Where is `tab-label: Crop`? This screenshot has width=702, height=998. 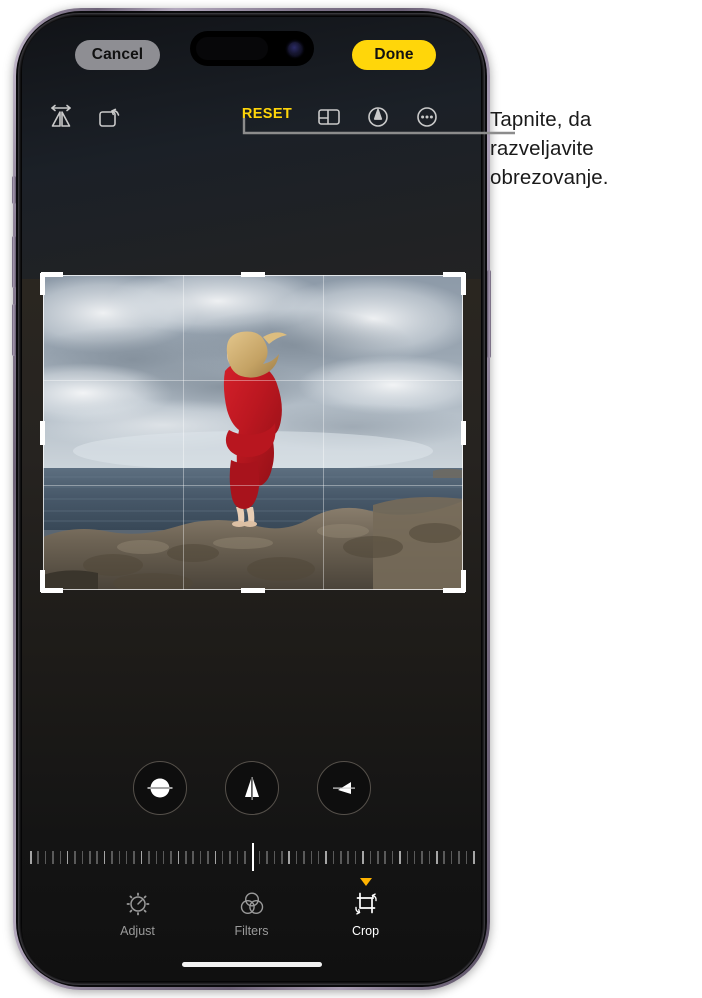
tab-label: Crop is located at coordinates (365, 931).